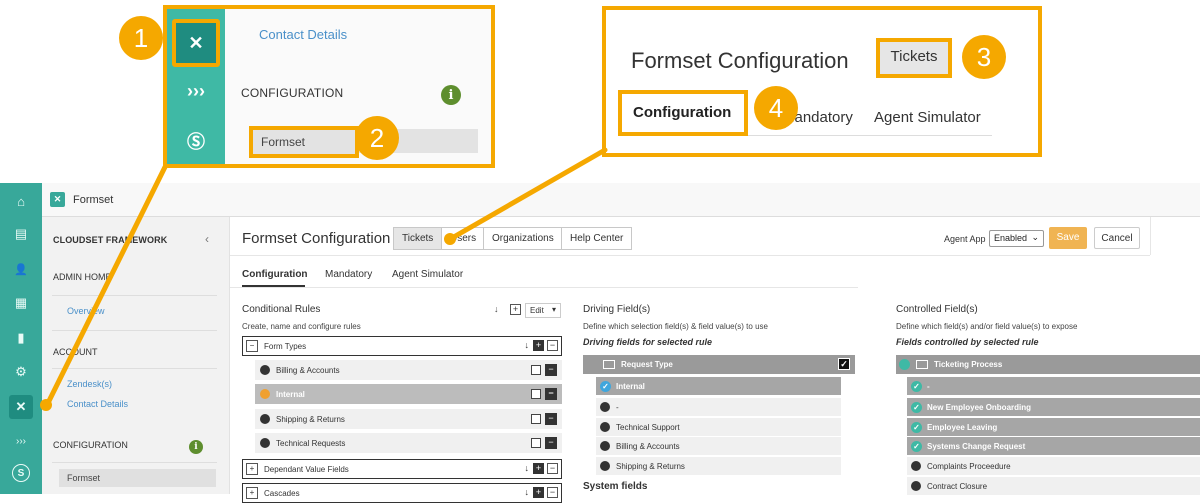  Describe the element at coordinates (922, 364) in the screenshot. I see `dropdown-field-icon` at that location.